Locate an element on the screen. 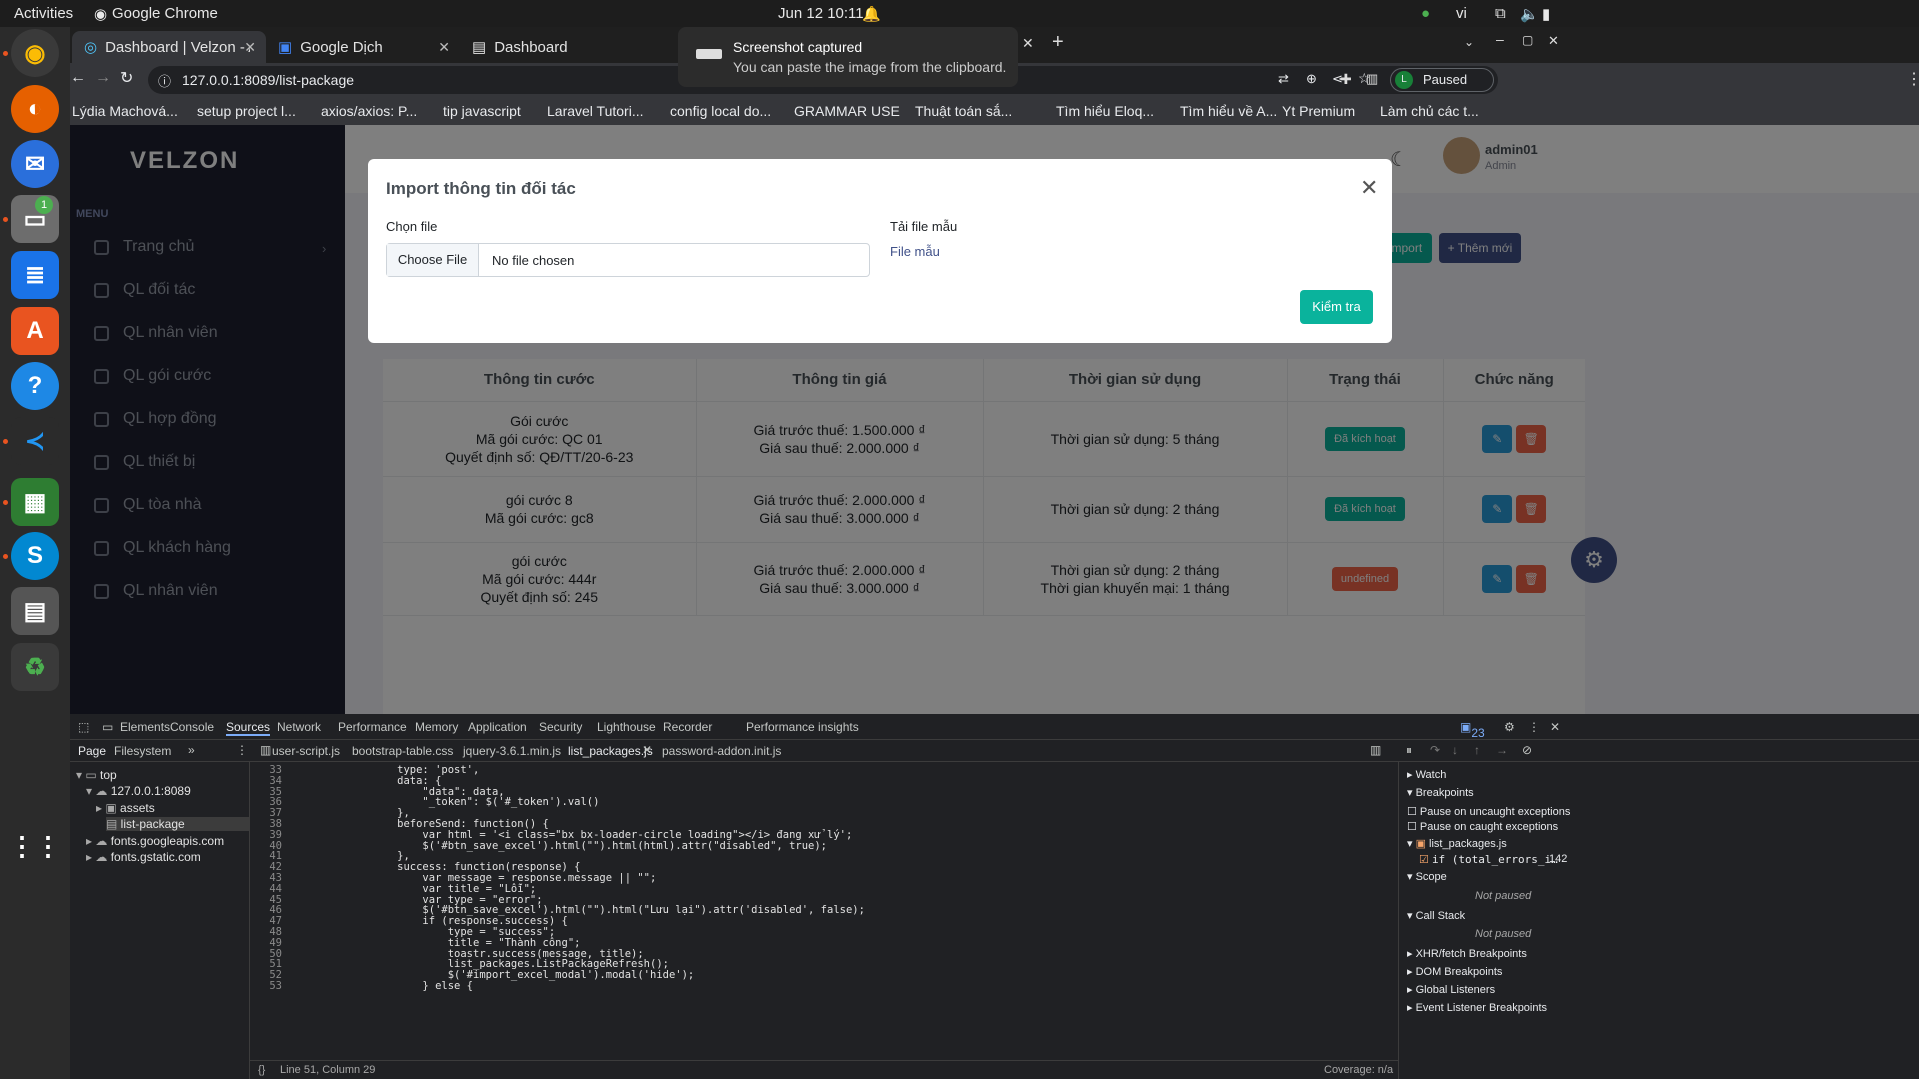 The image size is (1919, 1079). template-link: File mẫu is located at coordinates (915, 251).